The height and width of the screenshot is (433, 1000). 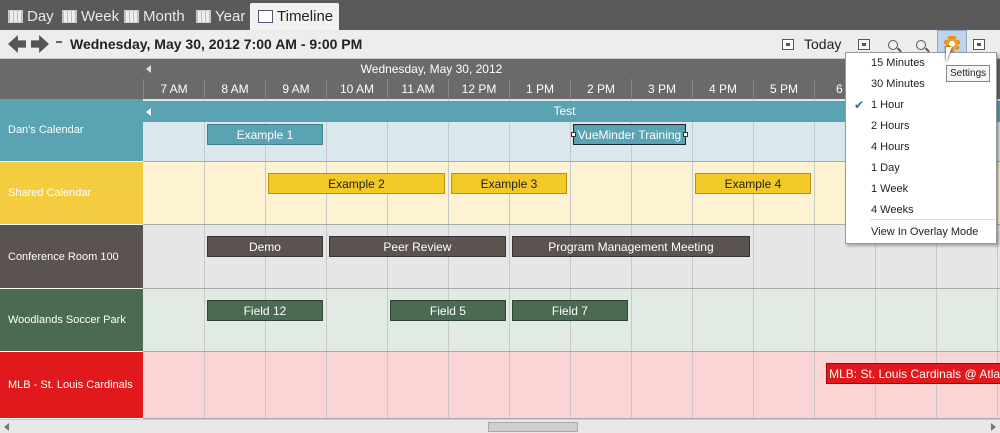 What do you see at coordinates (59, 42) in the screenshot?
I see `date-dropdown-button` at bounding box center [59, 42].